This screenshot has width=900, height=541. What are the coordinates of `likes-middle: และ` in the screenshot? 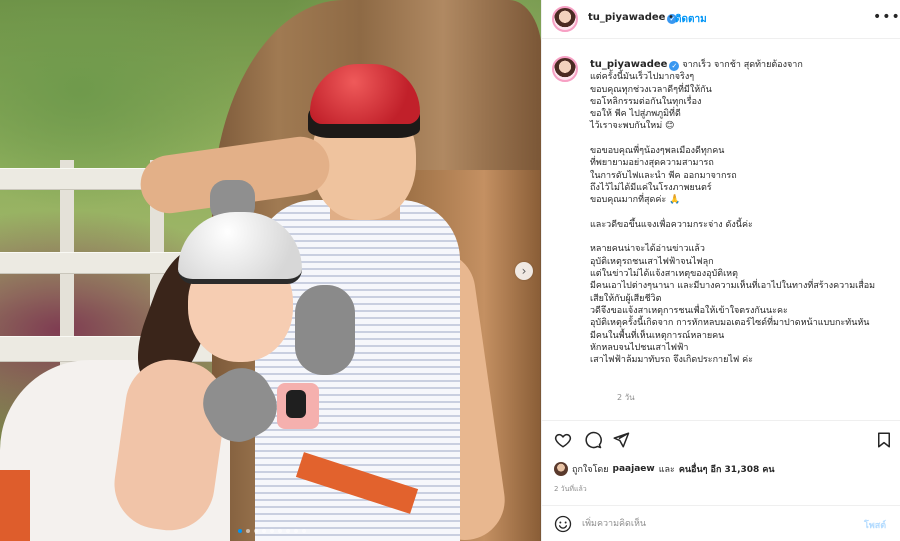 It's located at (666, 470).